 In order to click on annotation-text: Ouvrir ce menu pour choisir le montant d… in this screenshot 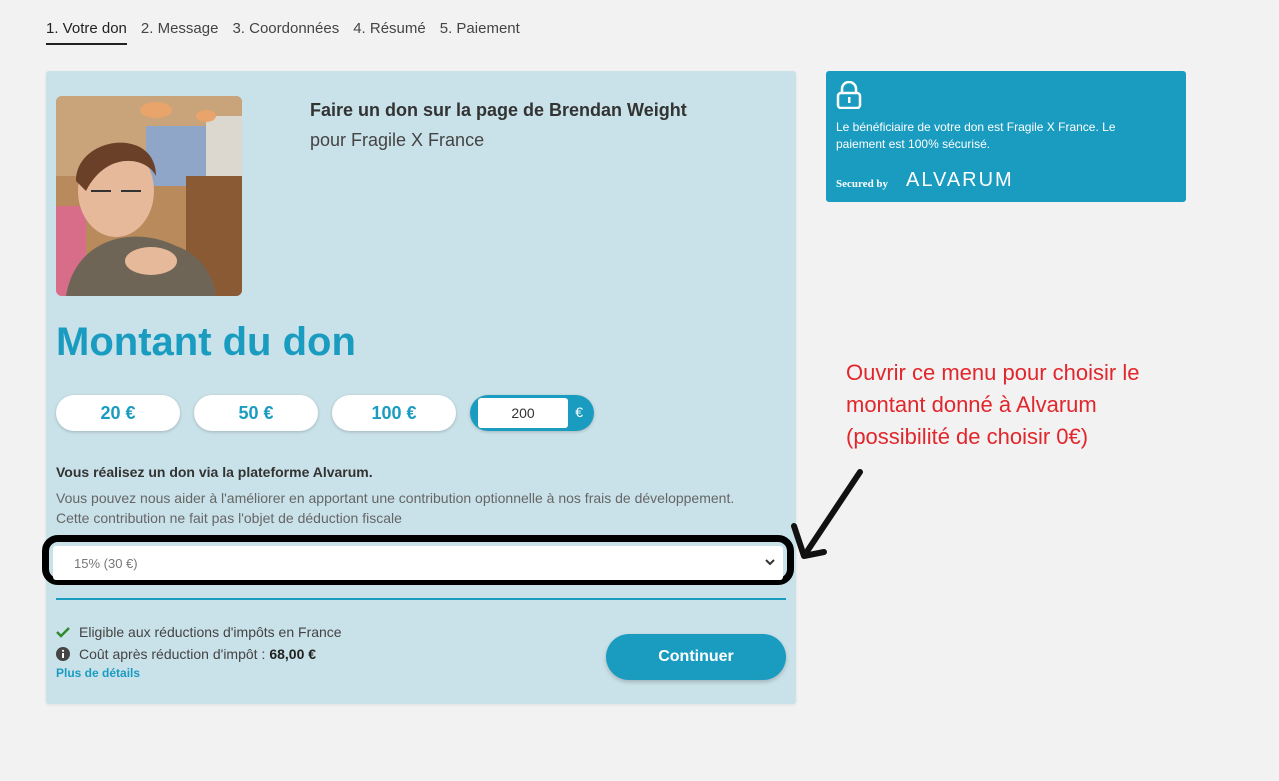, I will do `click(1056, 405)`.